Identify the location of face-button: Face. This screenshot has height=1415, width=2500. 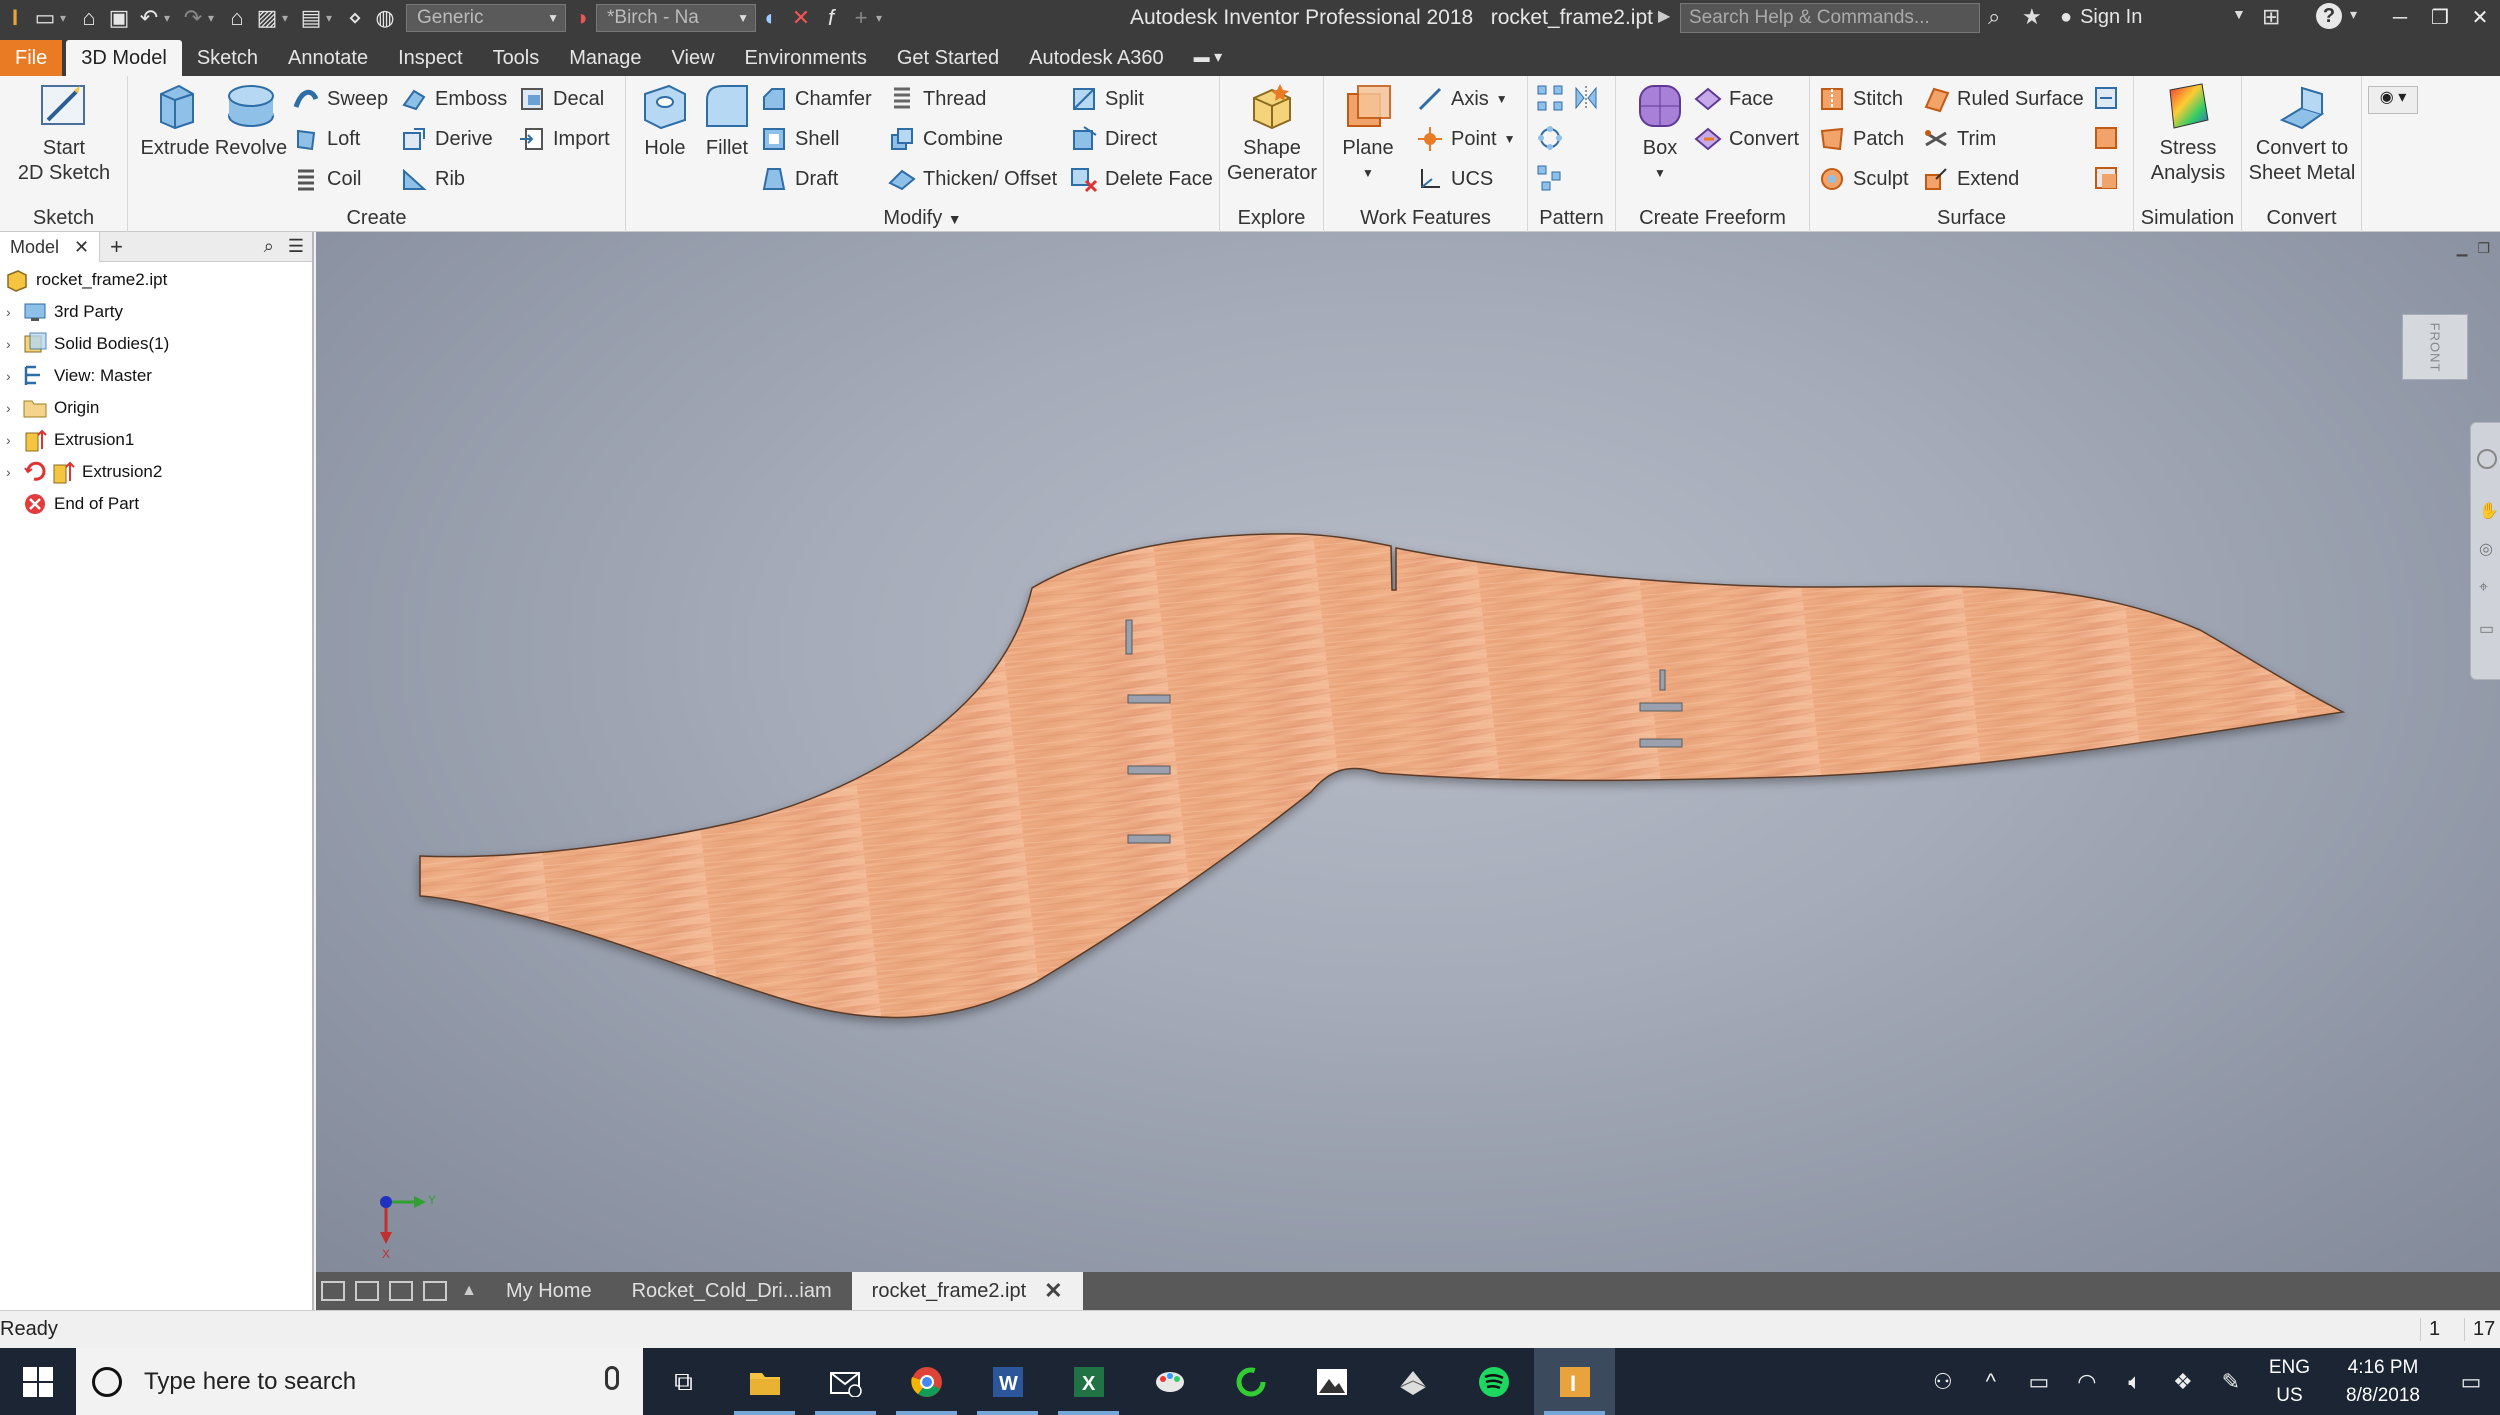
(1733, 99).